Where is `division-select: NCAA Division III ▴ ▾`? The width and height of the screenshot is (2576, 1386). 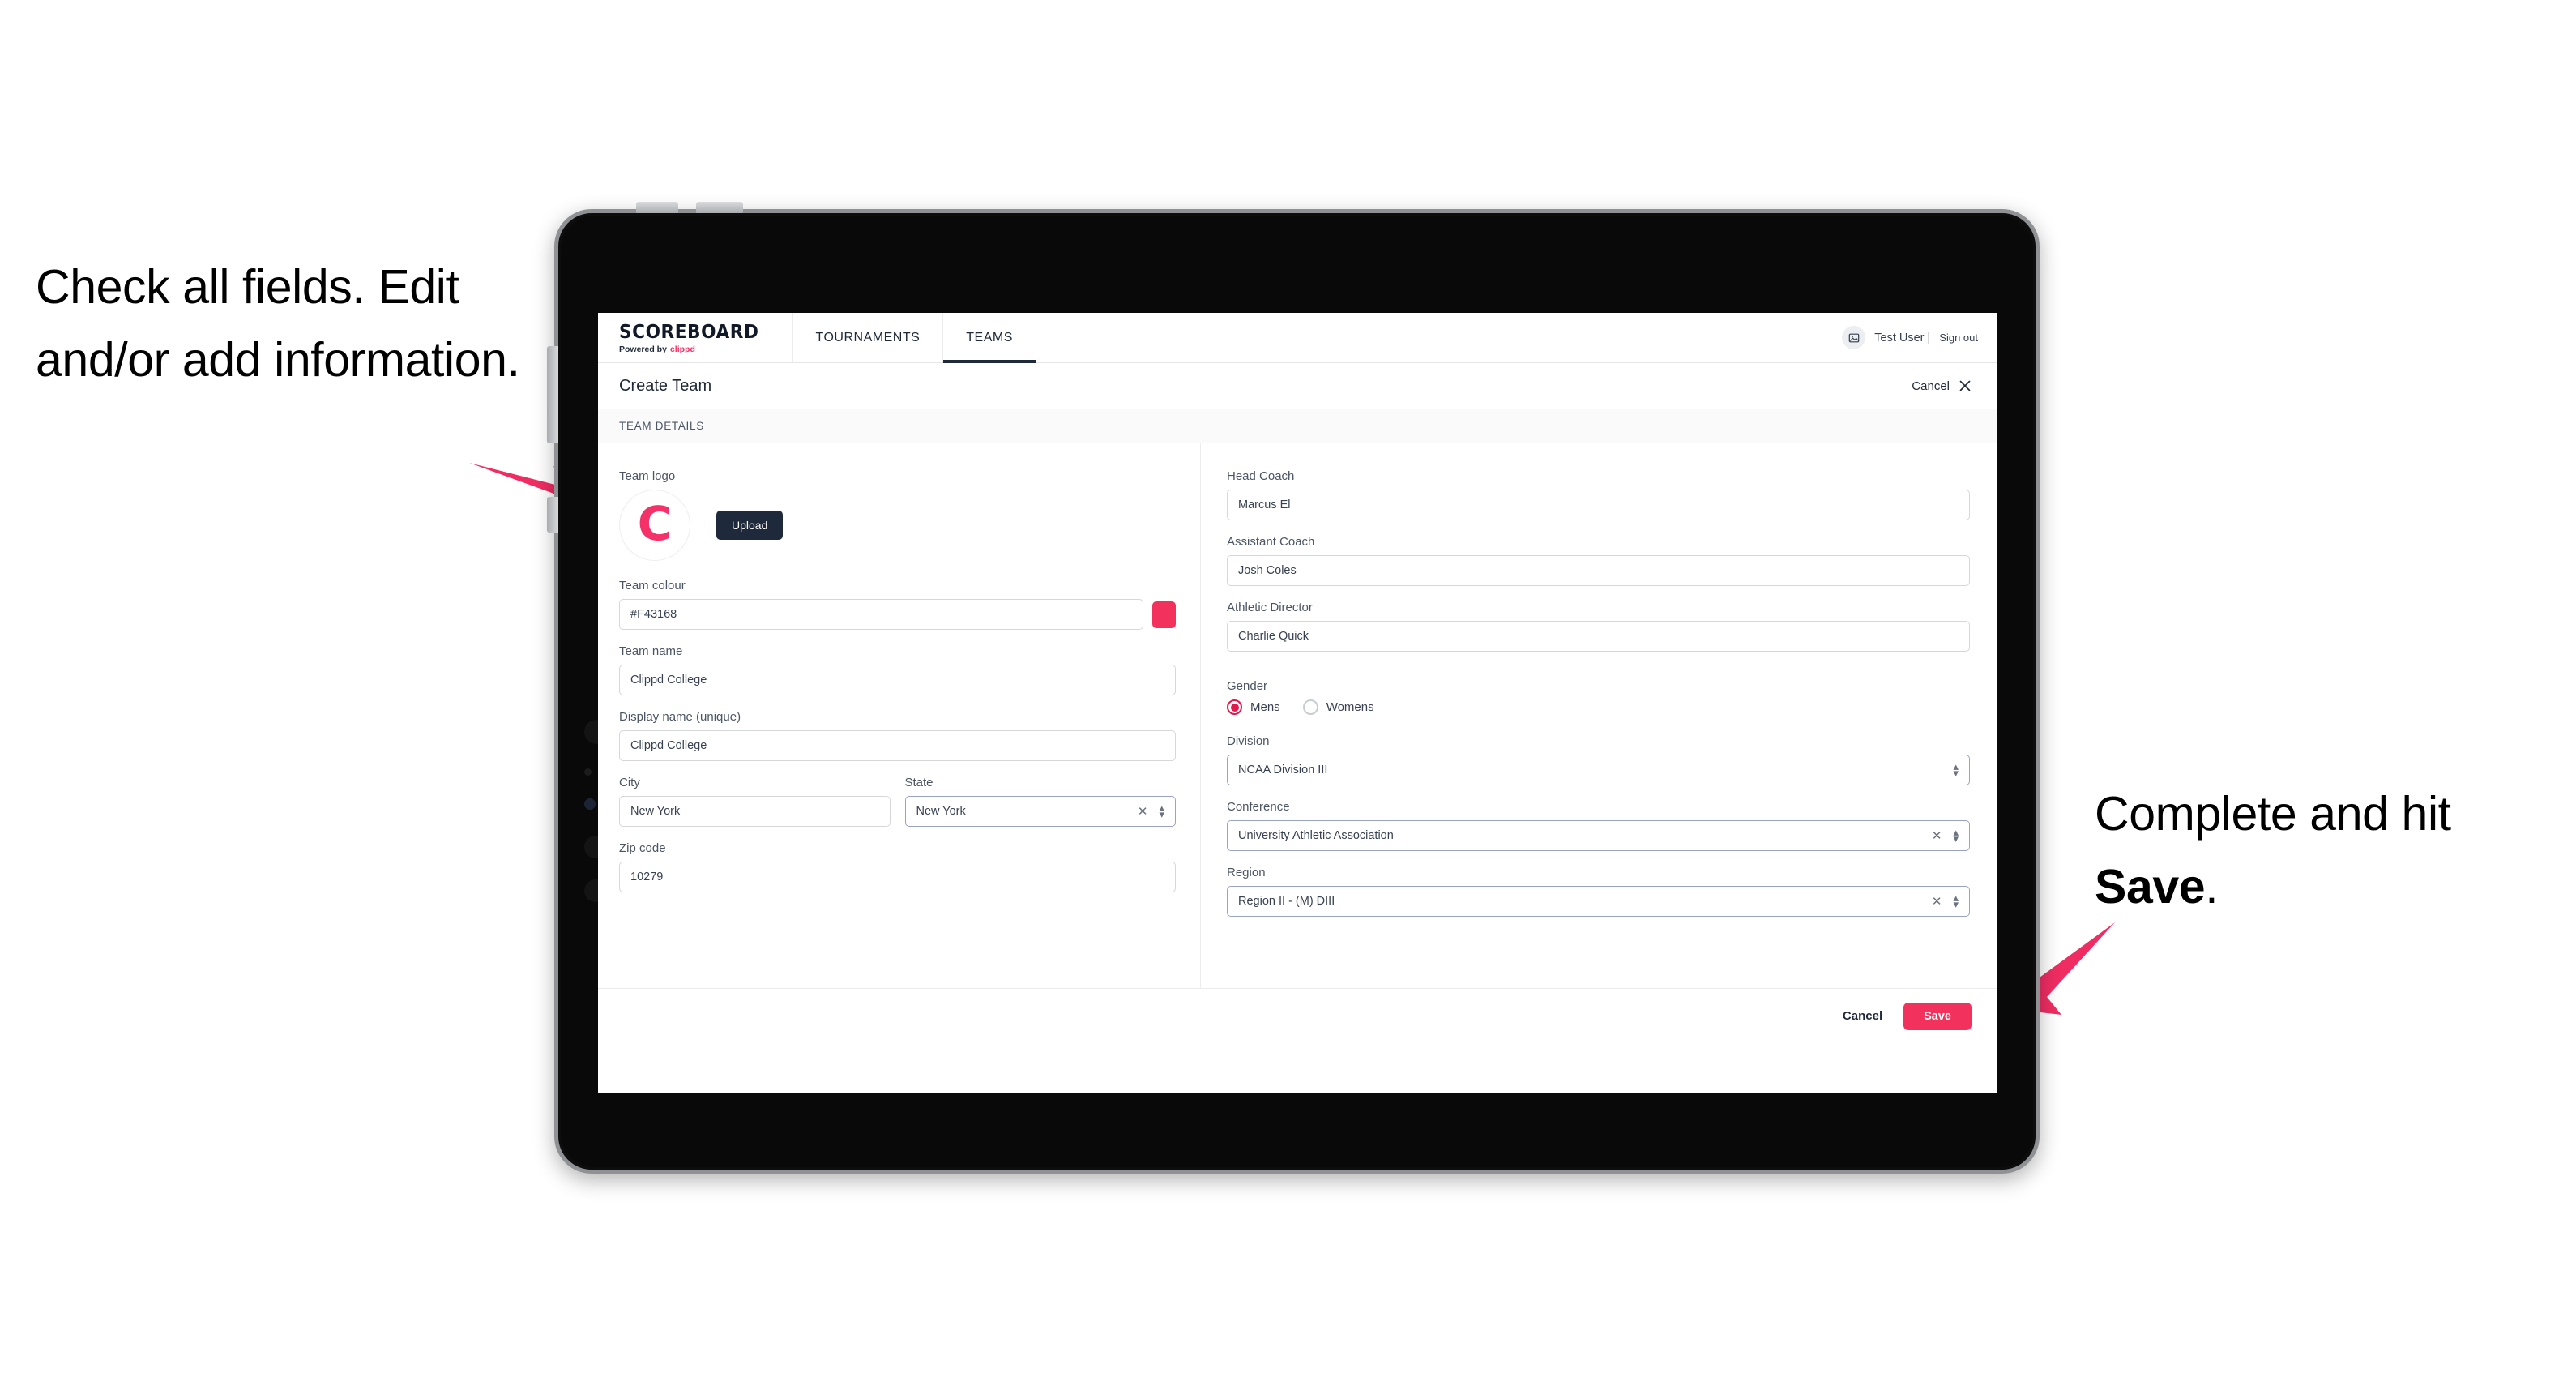 division-select: NCAA Division III ▴ ▾ is located at coordinates (1598, 770).